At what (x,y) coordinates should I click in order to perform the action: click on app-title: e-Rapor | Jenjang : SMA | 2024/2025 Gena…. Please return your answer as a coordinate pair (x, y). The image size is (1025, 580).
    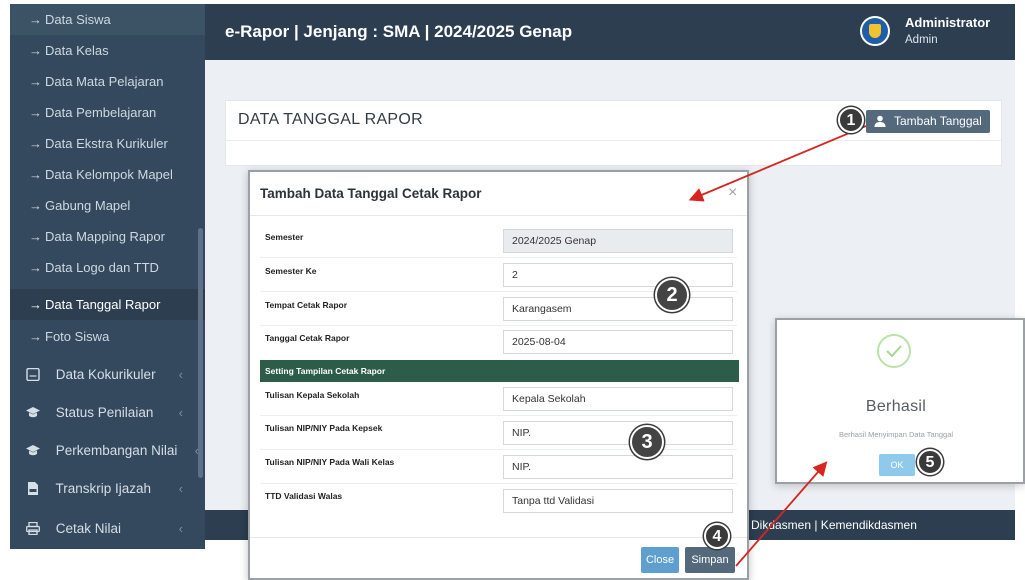
    Looking at the image, I should click on (399, 31).